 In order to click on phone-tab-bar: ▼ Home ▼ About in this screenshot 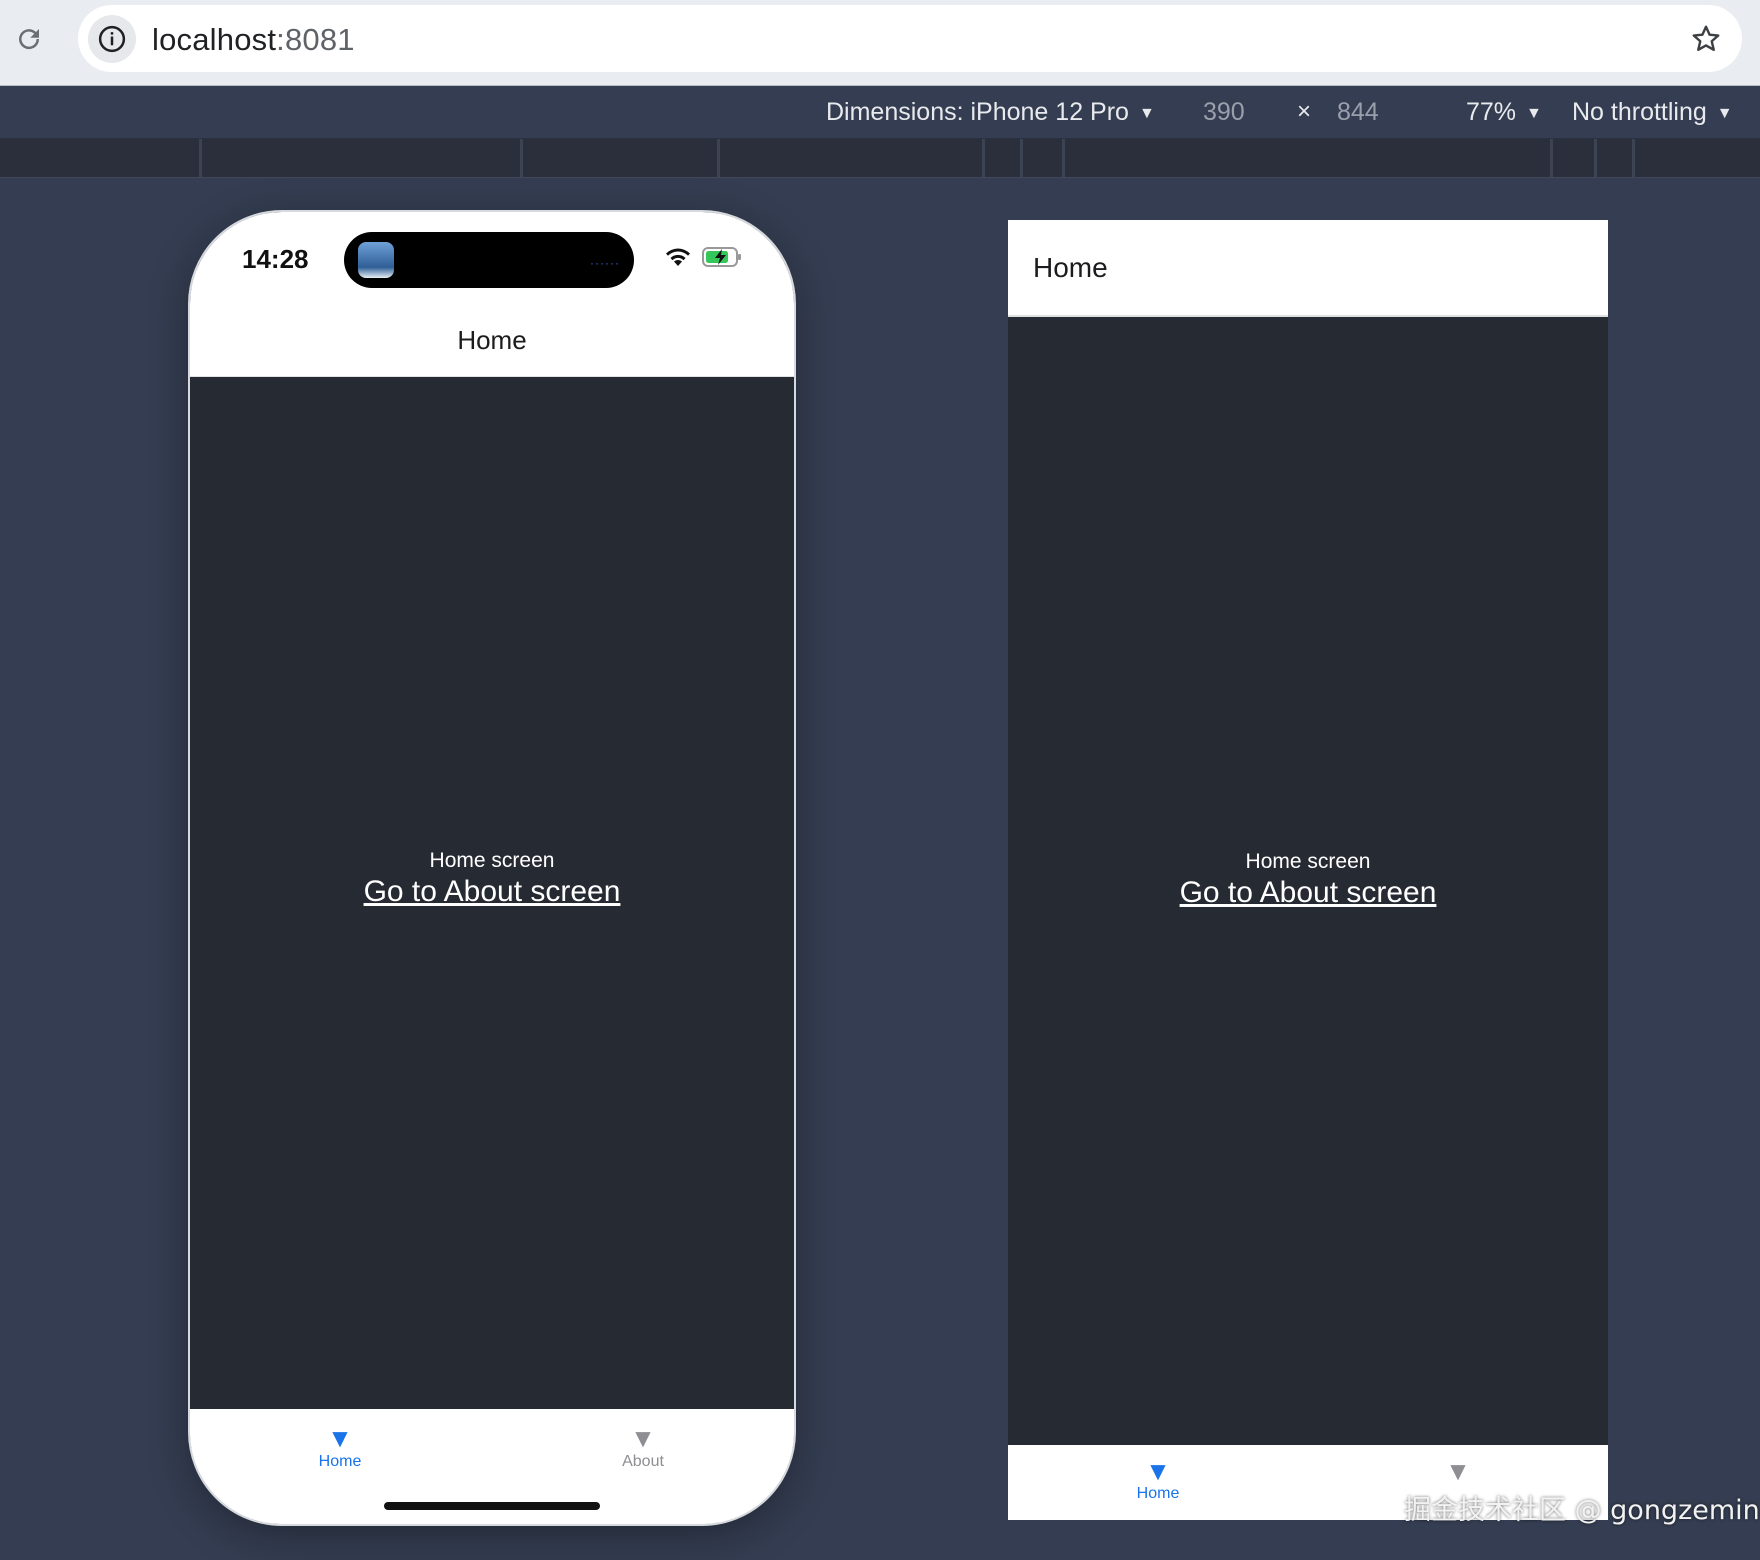, I will do `click(492, 1466)`.